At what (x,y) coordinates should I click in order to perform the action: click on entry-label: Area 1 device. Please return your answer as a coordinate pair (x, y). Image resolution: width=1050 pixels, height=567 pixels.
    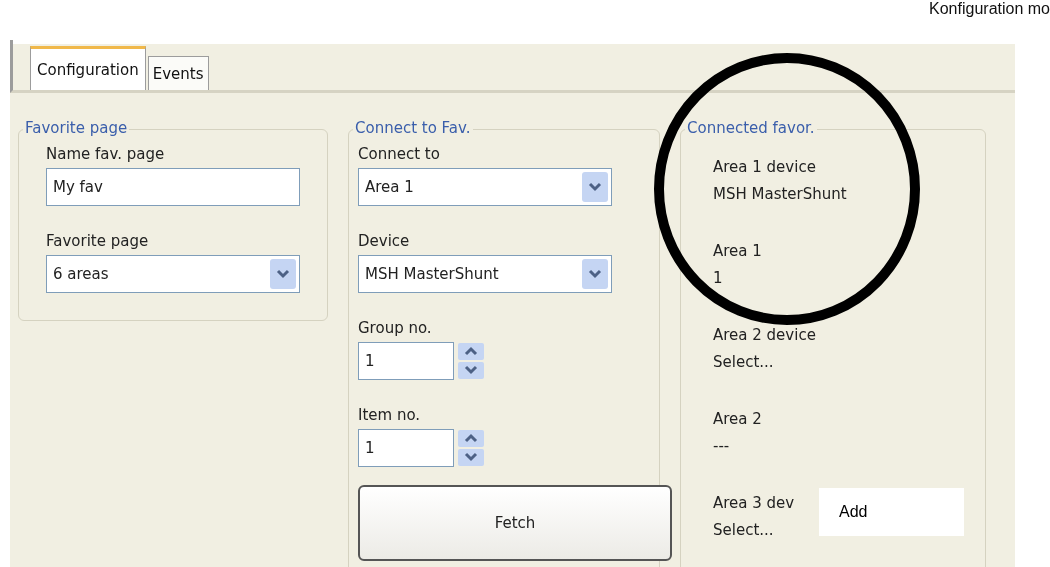
    Looking at the image, I should click on (764, 167).